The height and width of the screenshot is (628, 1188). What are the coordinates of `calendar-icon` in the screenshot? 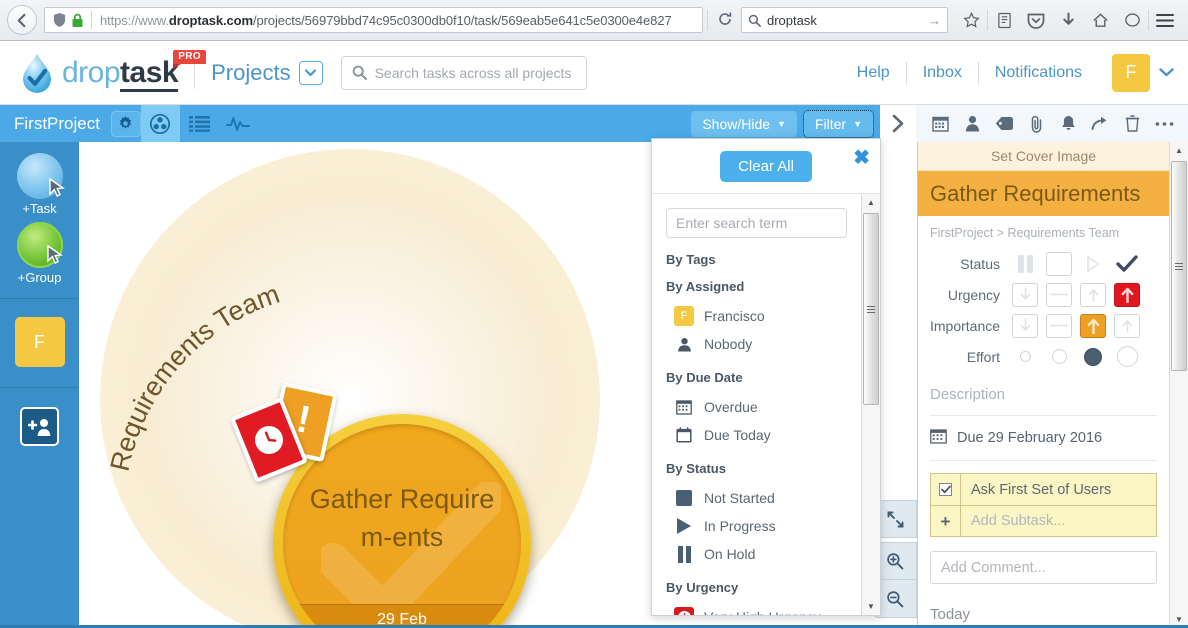 It's located at (940, 123).